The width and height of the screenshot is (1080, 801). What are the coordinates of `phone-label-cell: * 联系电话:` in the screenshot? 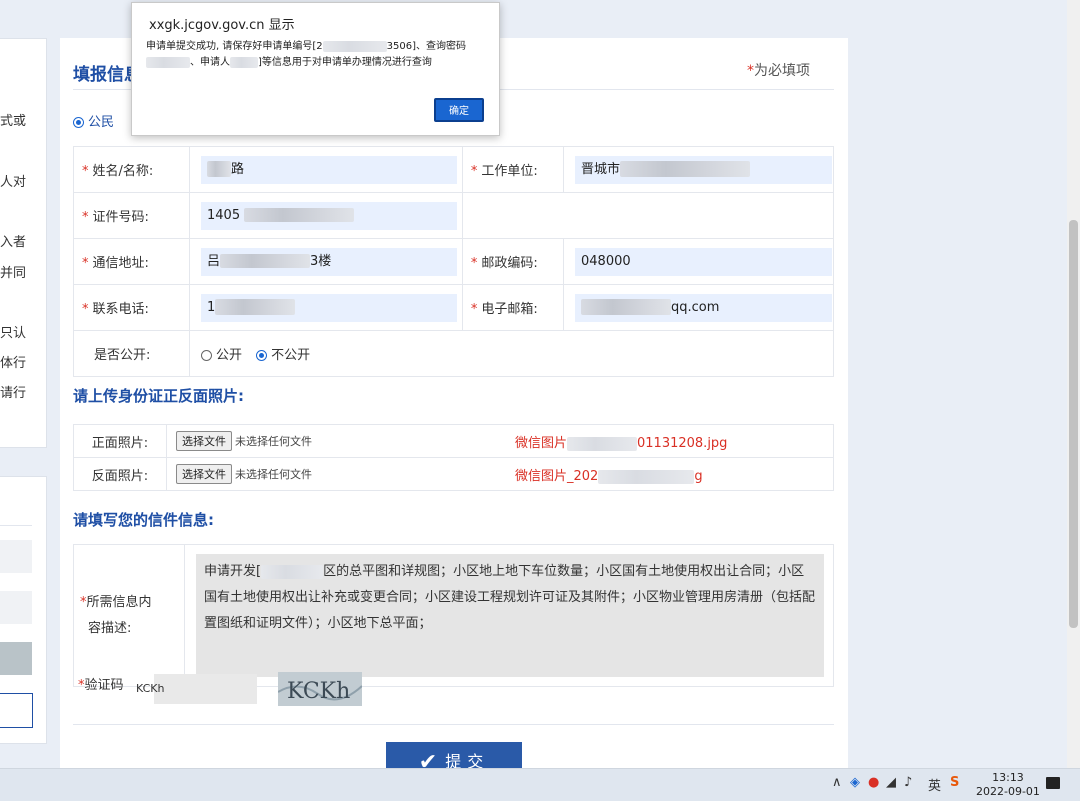 It's located at (131, 307).